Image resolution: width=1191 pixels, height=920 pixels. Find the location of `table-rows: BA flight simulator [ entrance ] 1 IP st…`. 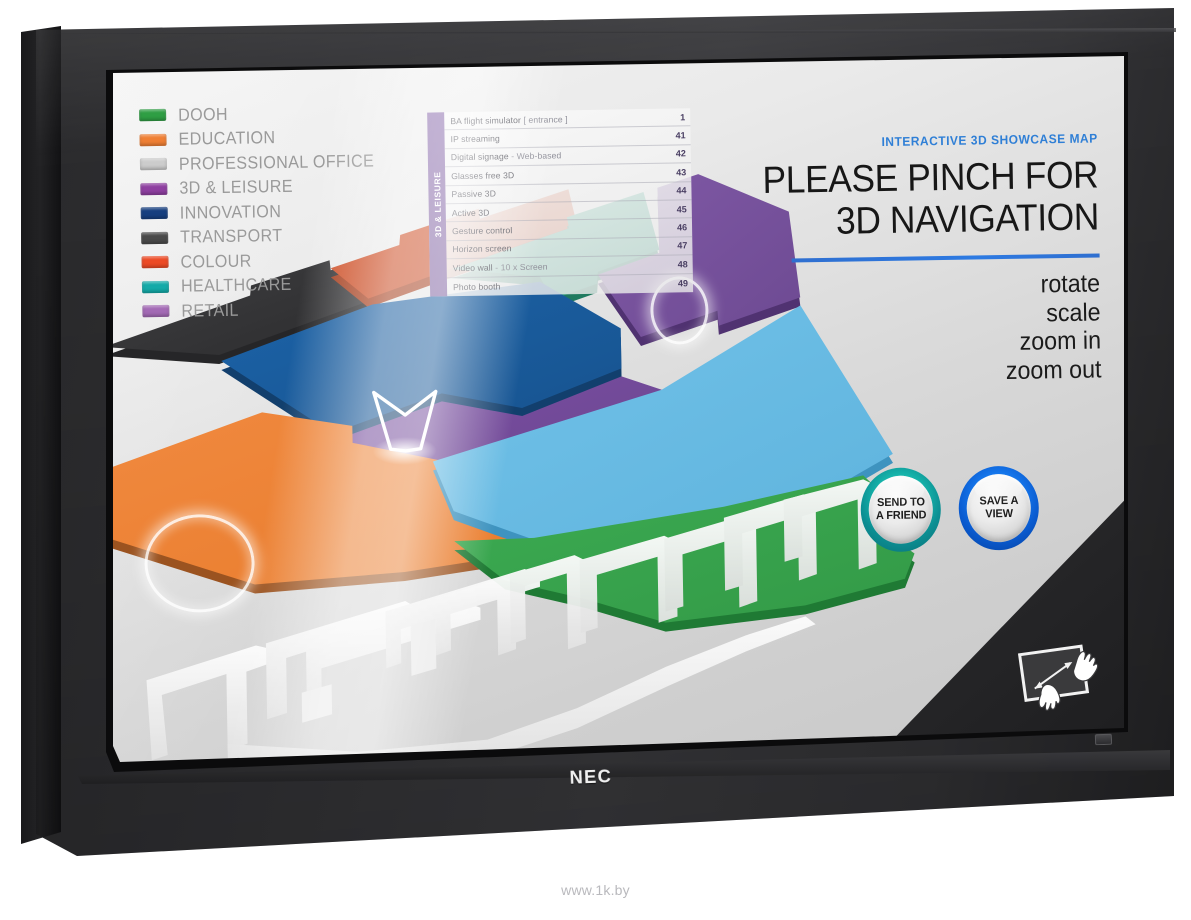

table-rows: BA flight simulator [ entrance ] 1 IP st… is located at coordinates (568, 202).